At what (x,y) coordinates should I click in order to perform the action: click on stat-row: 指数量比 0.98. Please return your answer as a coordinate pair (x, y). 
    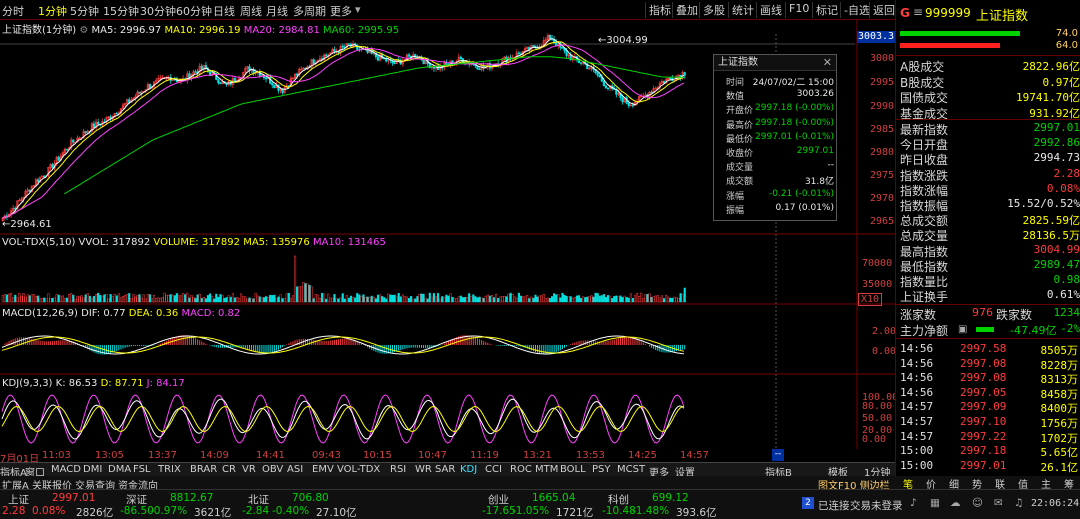
    Looking at the image, I should click on (990, 281).